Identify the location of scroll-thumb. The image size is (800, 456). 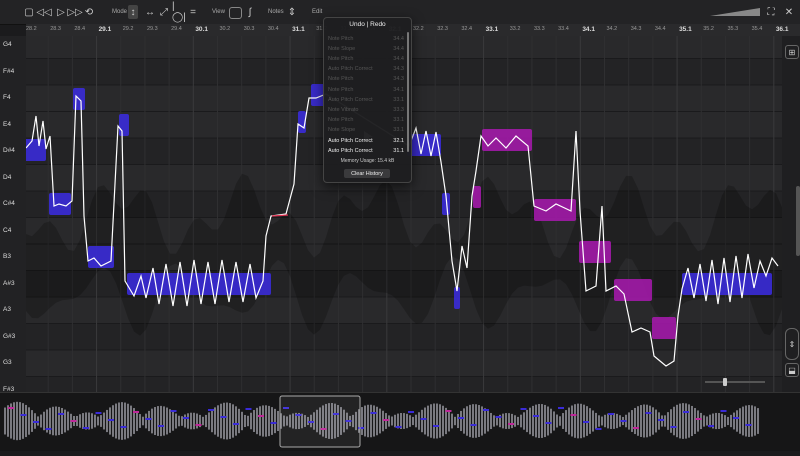
(798, 221).